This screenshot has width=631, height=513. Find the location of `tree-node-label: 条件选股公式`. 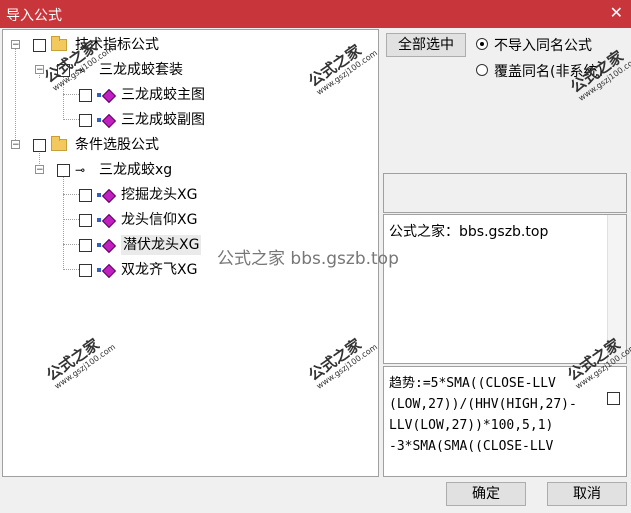

tree-node-label: 条件选股公式 is located at coordinates (117, 145).